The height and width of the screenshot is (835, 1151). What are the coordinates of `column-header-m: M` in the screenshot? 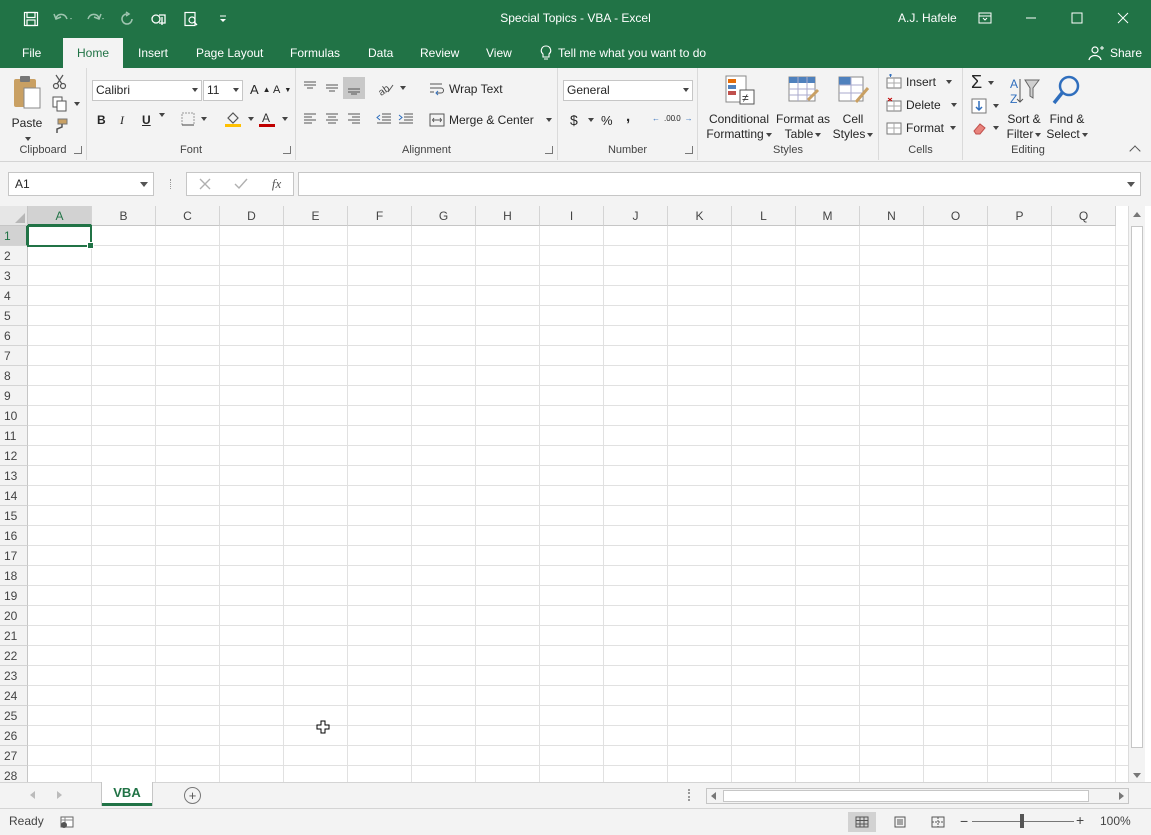 It's located at (828, 216).